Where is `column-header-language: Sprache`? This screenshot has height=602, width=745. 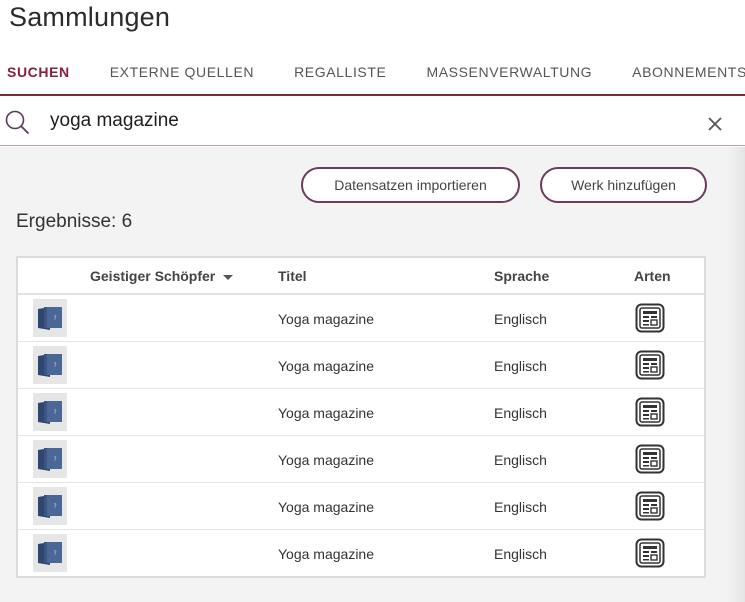 column-header-language: Sprache is located at coordinates (521, 276).